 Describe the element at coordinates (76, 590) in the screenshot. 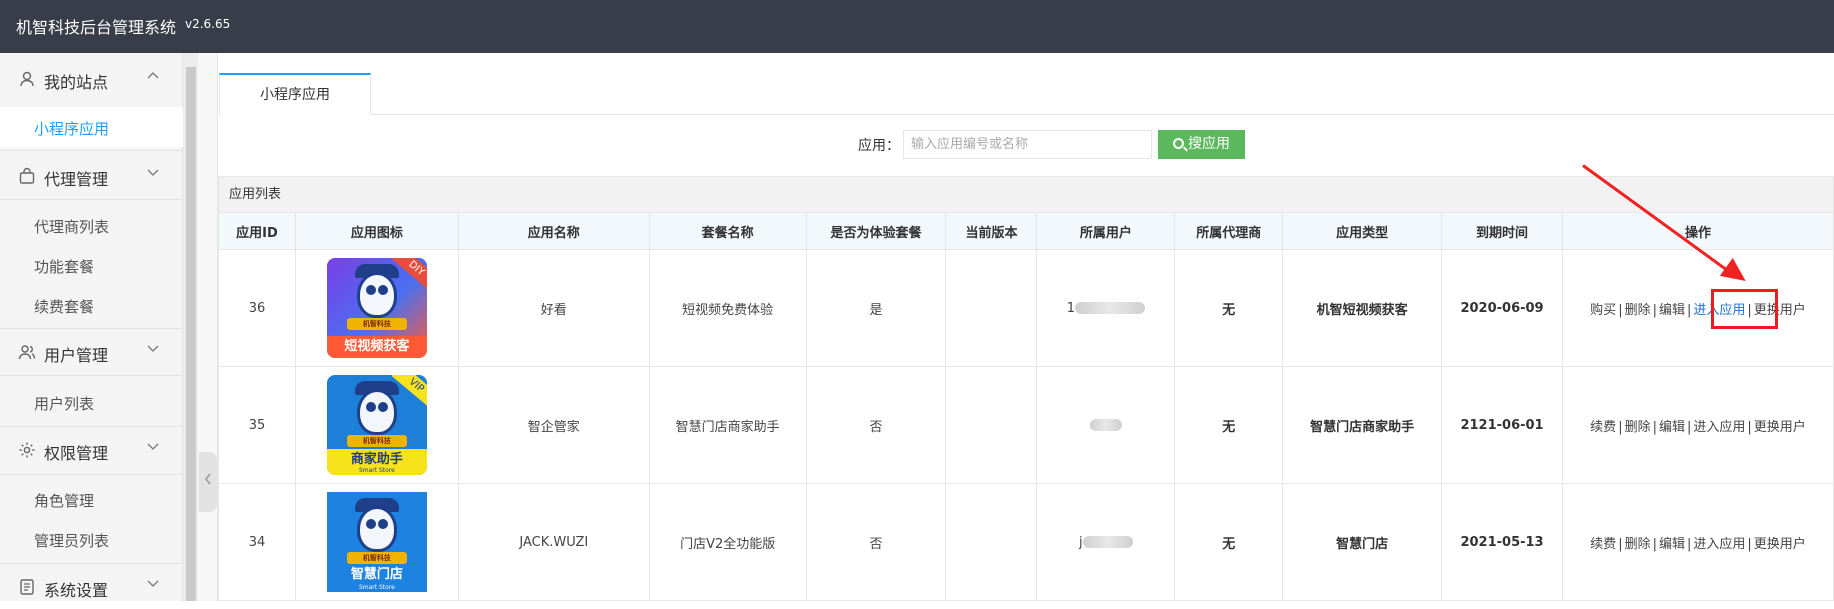

I see `sidebar-group-label: 系统设置` at that location.